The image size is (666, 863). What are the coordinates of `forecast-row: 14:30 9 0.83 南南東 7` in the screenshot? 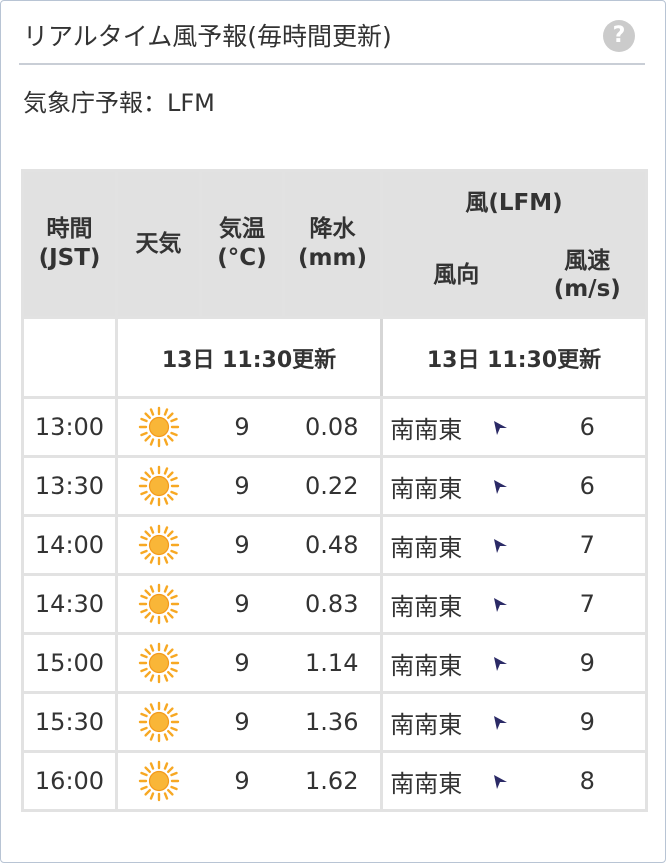 It's located at (335, 604).